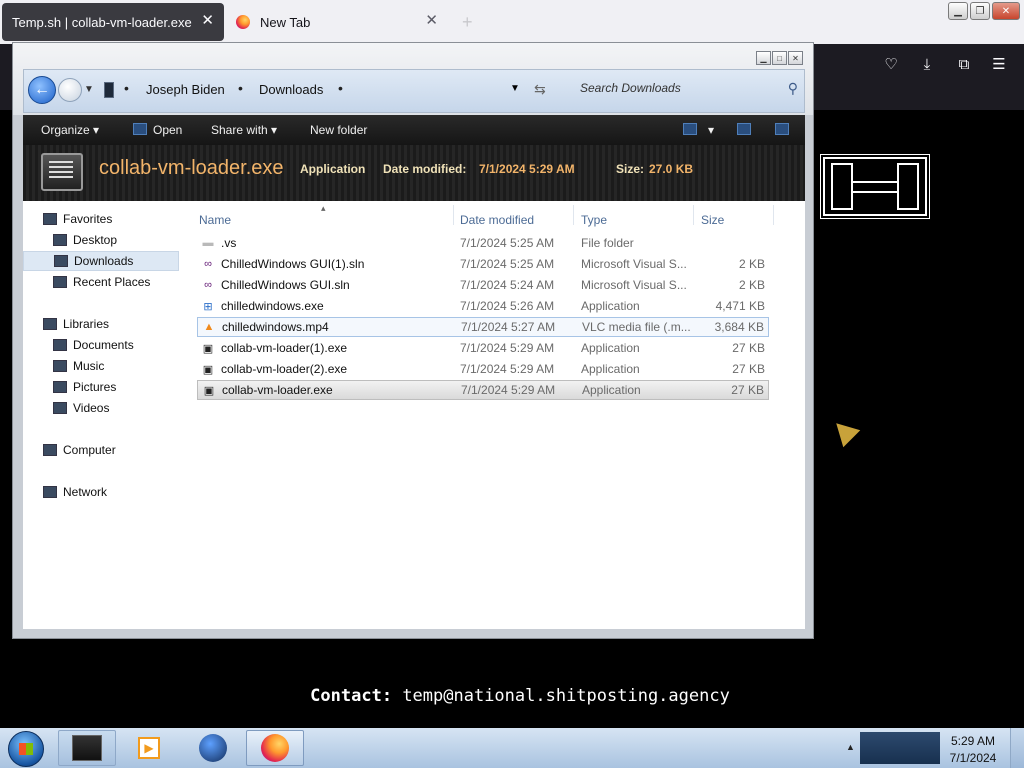  Describe the element at coordinates (927, 65) in the screenshot. I see `downloads-icon: ⤓` at that location.